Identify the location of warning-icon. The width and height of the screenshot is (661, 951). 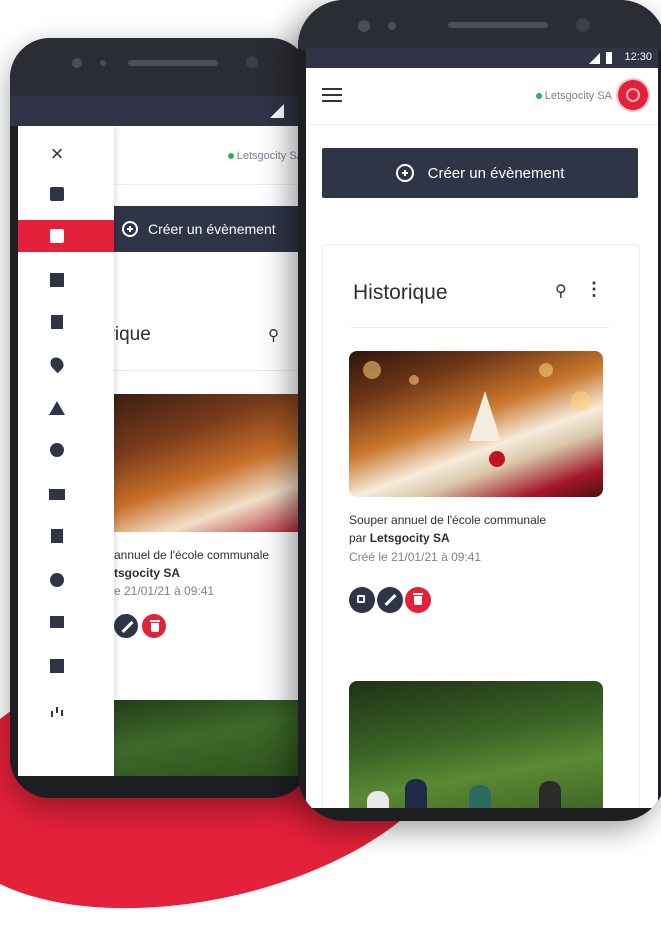
(57, 408).